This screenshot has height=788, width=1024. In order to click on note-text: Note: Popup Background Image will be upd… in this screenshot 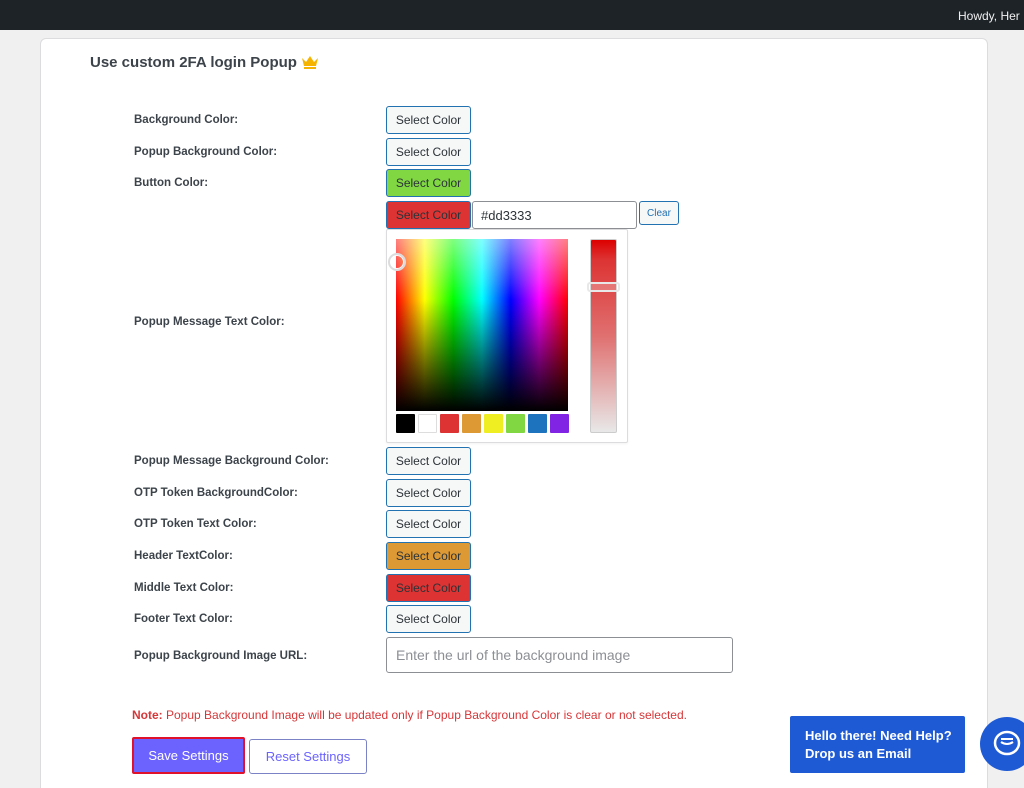, I will do `click(409, 715)`.